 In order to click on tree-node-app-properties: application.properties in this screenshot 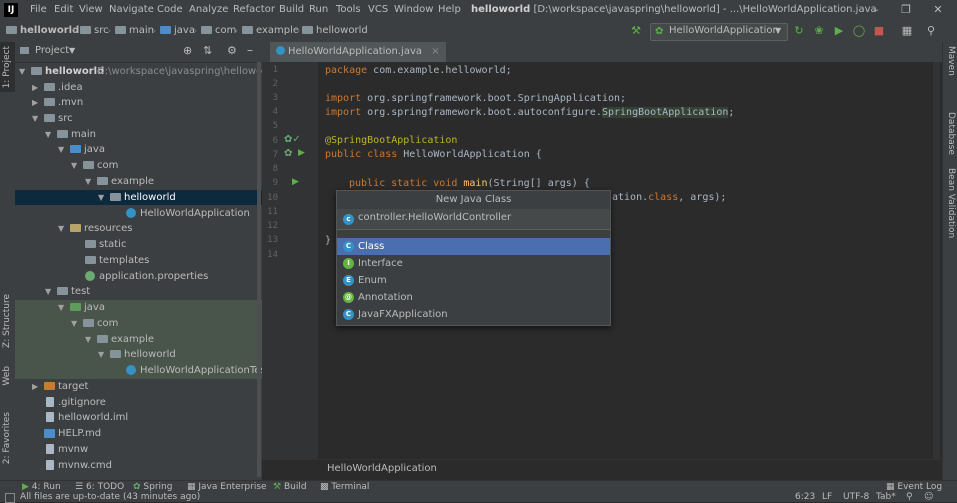, I will do `click(138, 276)`.